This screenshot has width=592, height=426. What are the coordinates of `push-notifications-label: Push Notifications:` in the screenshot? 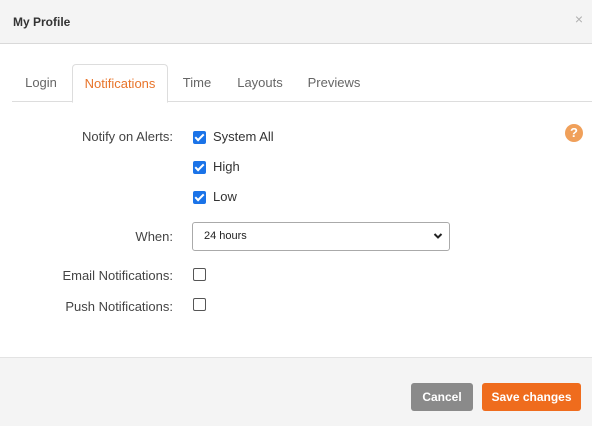 It's located at (119, 306).